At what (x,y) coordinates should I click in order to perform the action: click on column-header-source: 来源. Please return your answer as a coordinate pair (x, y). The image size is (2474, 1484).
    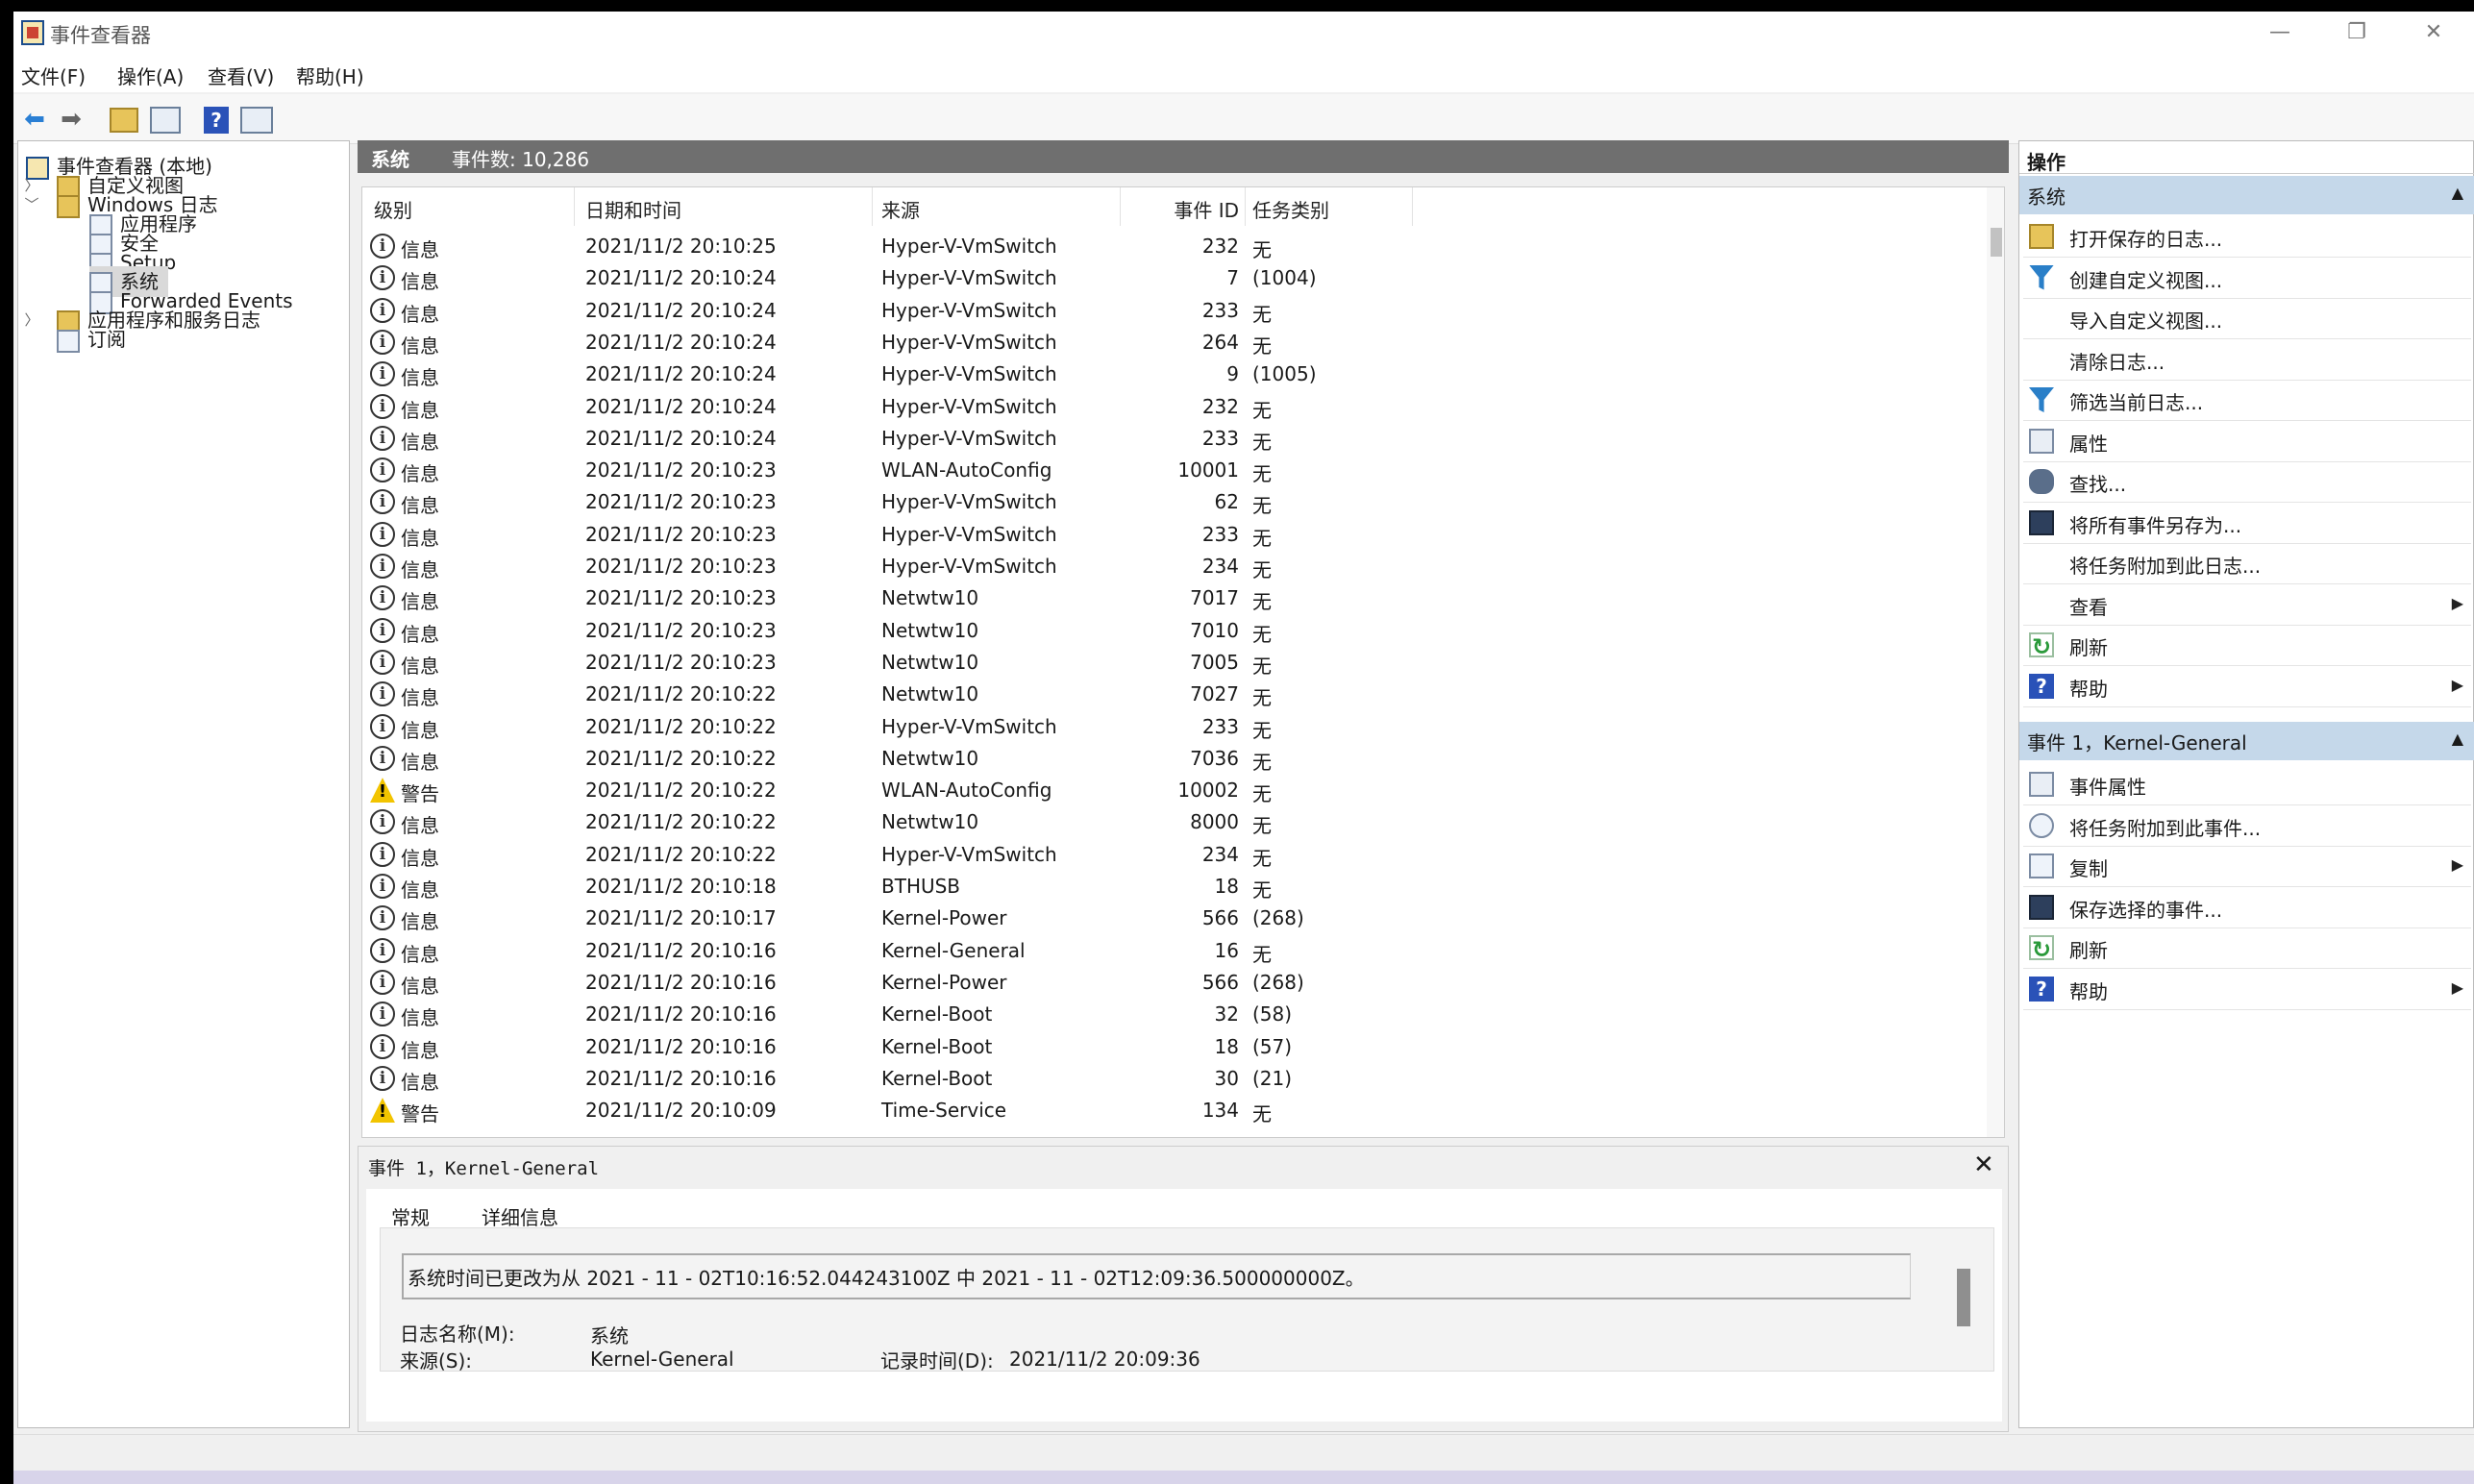
    Looking at the image, I should click on (900, 209).